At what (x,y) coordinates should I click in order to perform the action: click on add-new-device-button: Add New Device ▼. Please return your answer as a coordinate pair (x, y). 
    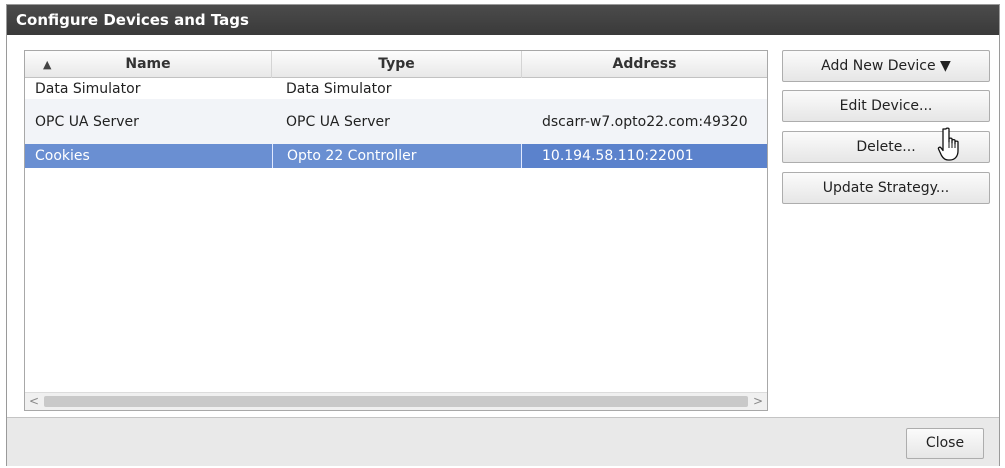
    Looking at the image, I should click on (886, 66).